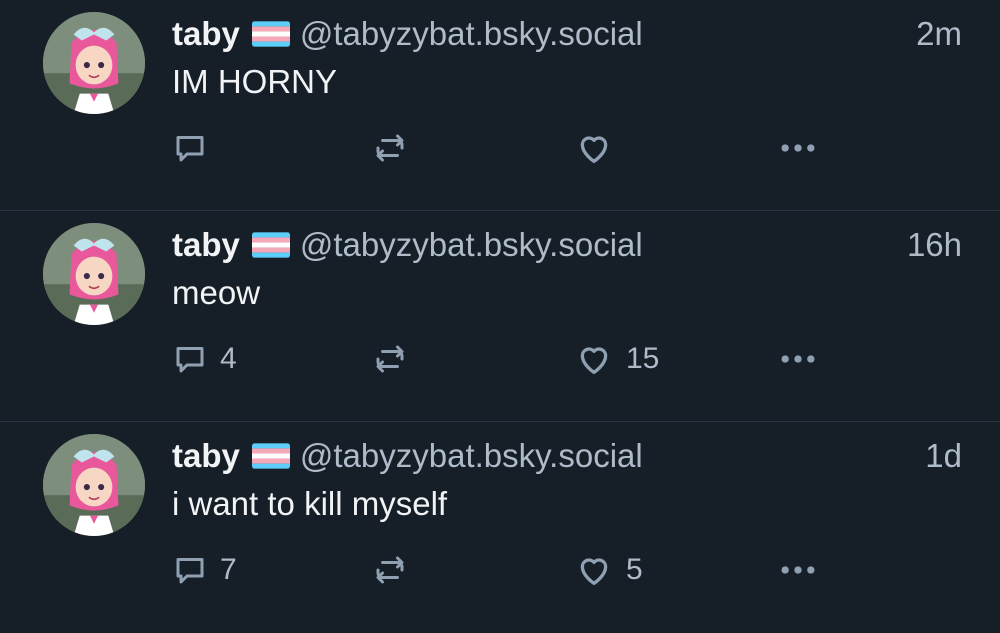  I want to click on reply-button: 4, so click(204, 359).